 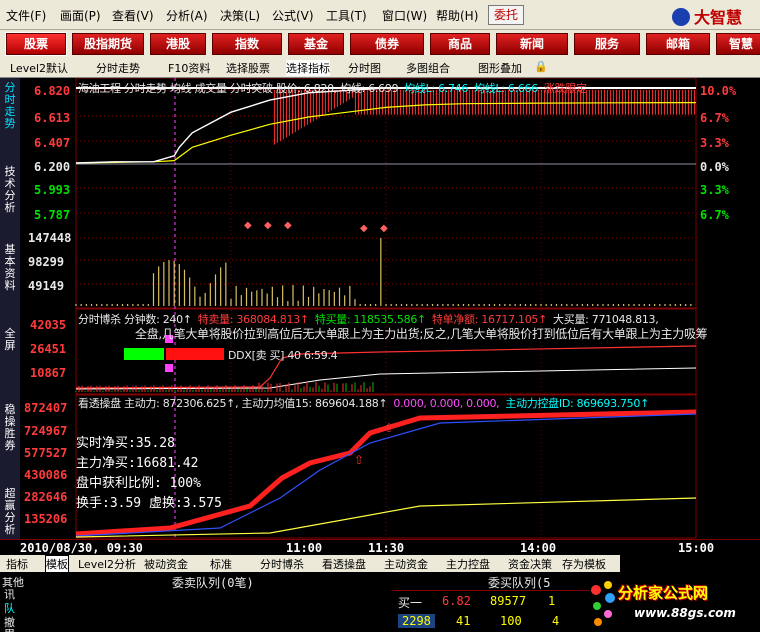 What do you see at coordinates (240, 15) in the screenshot?
I see `menu-item-4: 决策(L)` at bounding box center [240, 15].